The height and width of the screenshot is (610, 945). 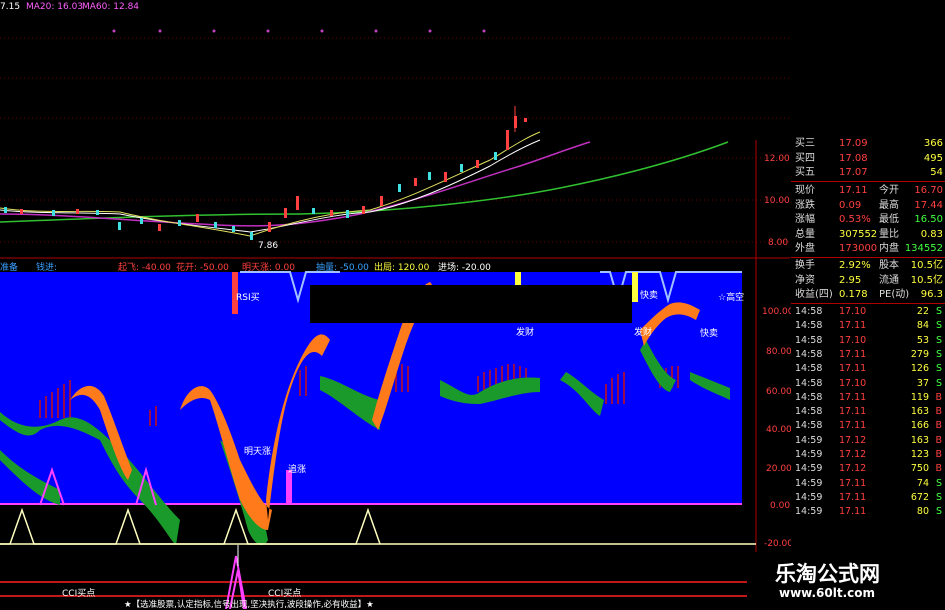 I want to click on indicator-item-1: 钱进:, so click(x=47, y=268).